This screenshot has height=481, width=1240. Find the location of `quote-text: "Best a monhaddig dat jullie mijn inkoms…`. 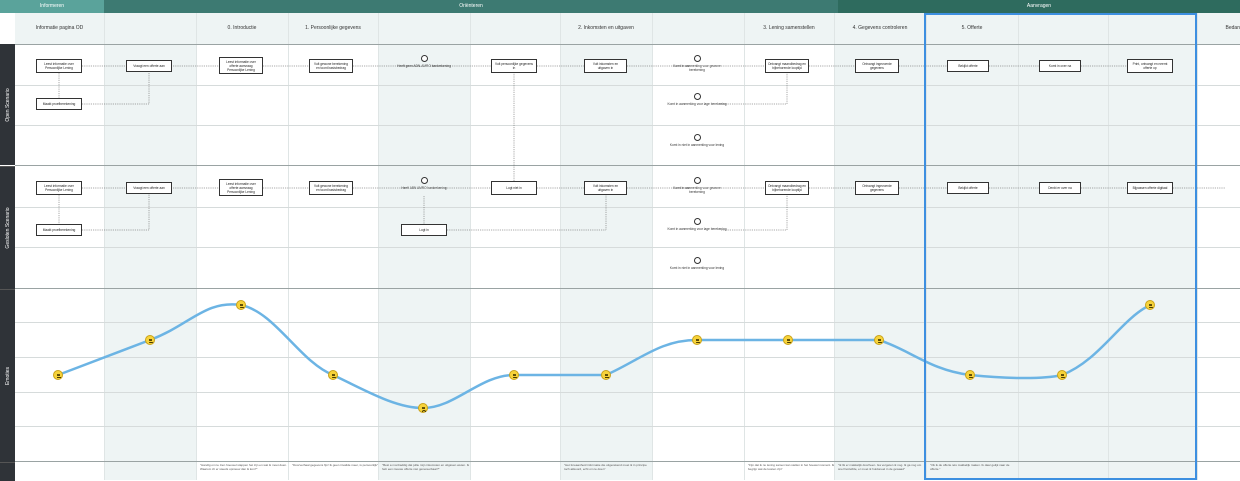

quote-text: "Best a monhaddig dat jullie mijn inkoms… is located at coordinates (426, 467).